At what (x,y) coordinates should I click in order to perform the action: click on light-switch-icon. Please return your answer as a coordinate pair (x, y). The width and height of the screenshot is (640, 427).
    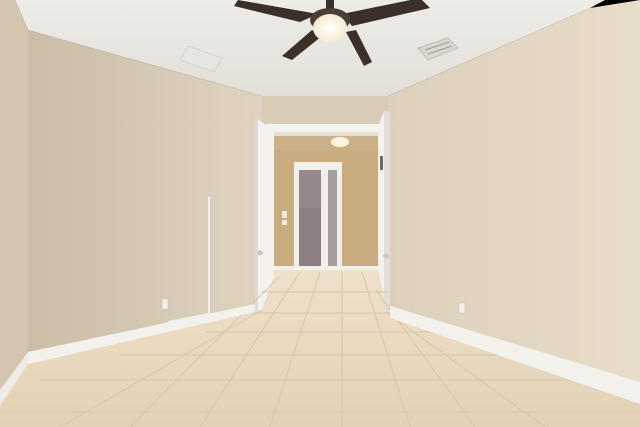
    Looking at the image, I should click on (284, 214).